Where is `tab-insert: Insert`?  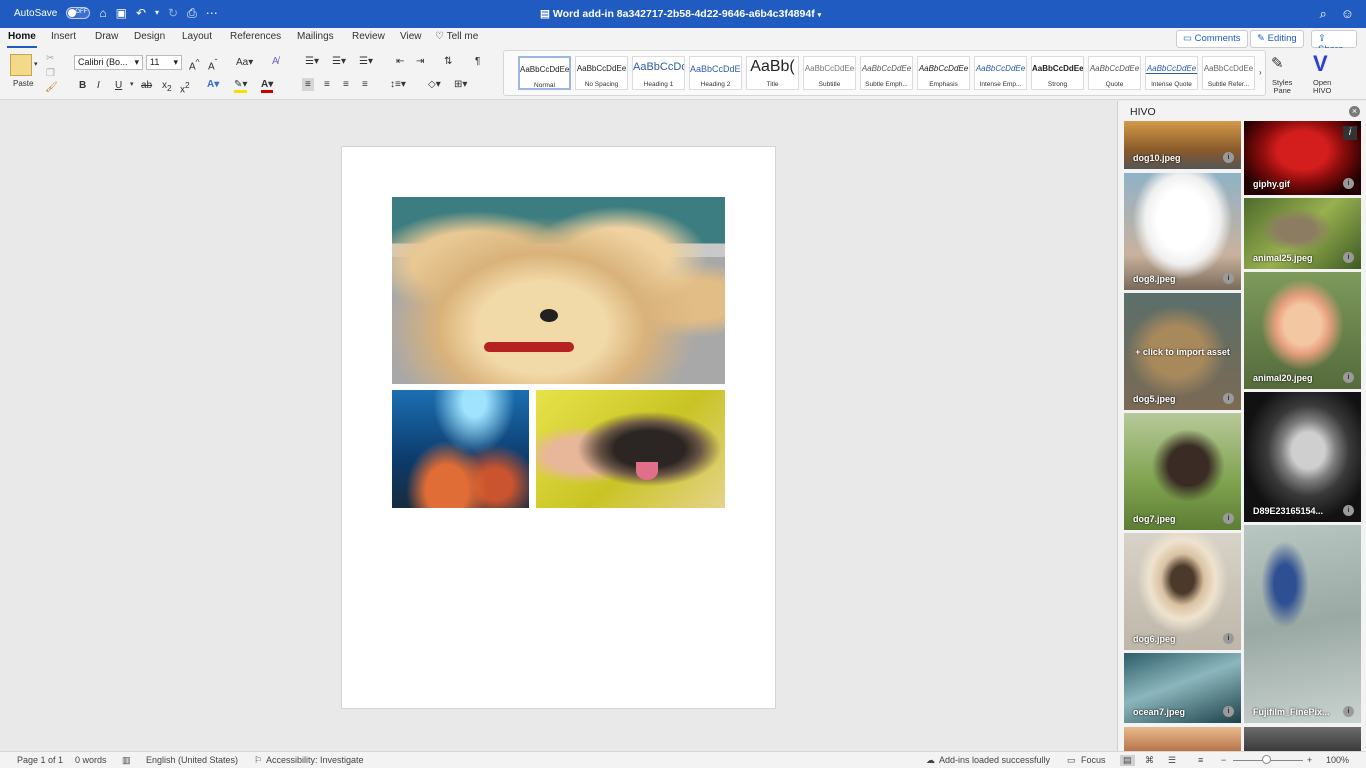
tab-insert: Insert is located at coordinates (63, 36).